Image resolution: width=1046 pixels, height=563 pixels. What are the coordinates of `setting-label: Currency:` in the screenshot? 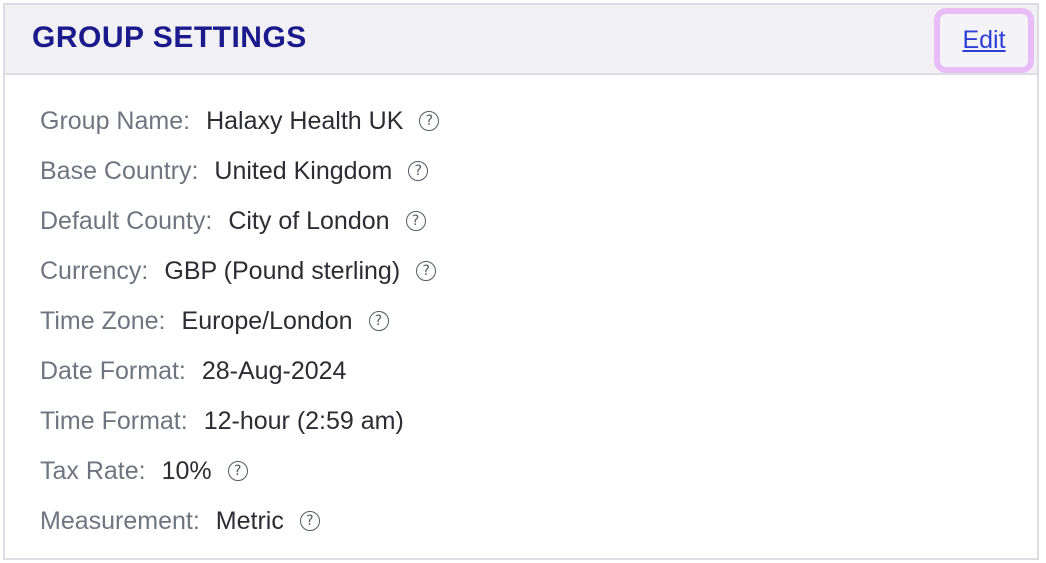 It's located at (94, 270).